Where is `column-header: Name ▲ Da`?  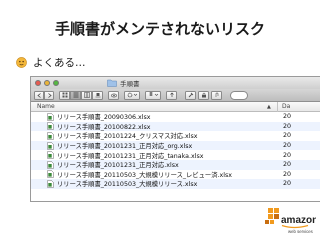
column-header: Name ▲ Da is located at coordinates (175, 106).